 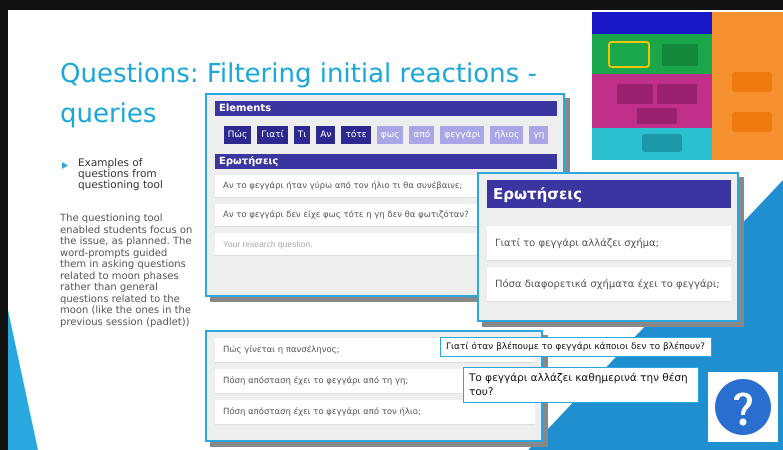 I want to click on question-row: Πόσα διαφορετικά σχήματα έχει το φεγγάρι;, so click(x=609, y=284).